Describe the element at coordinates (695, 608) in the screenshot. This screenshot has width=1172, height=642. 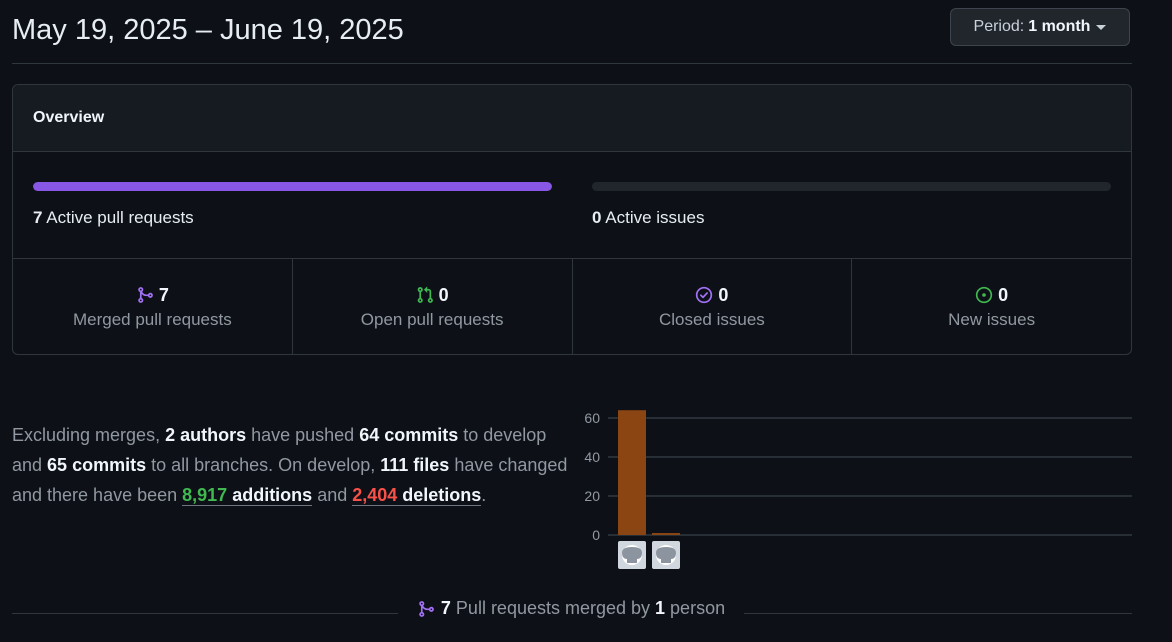
I see `footer-text: person` at that location.